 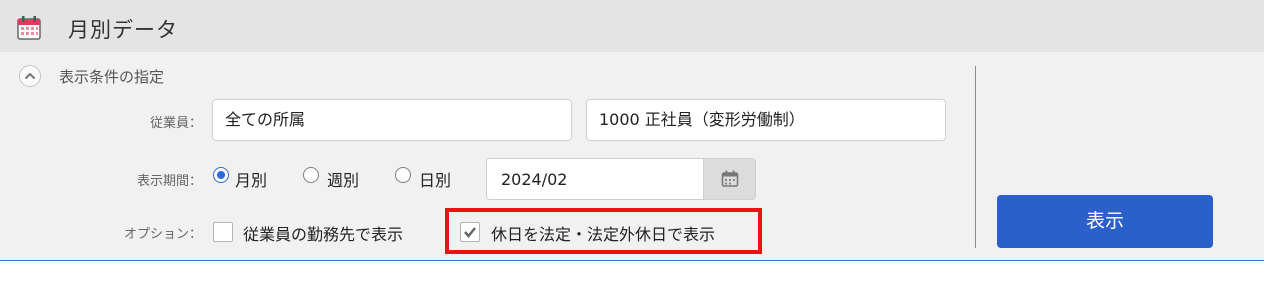 What do you see at coordinates (975, 157) in the screenshot?
I see `vertical-divider` at bounding box center [975, 157].